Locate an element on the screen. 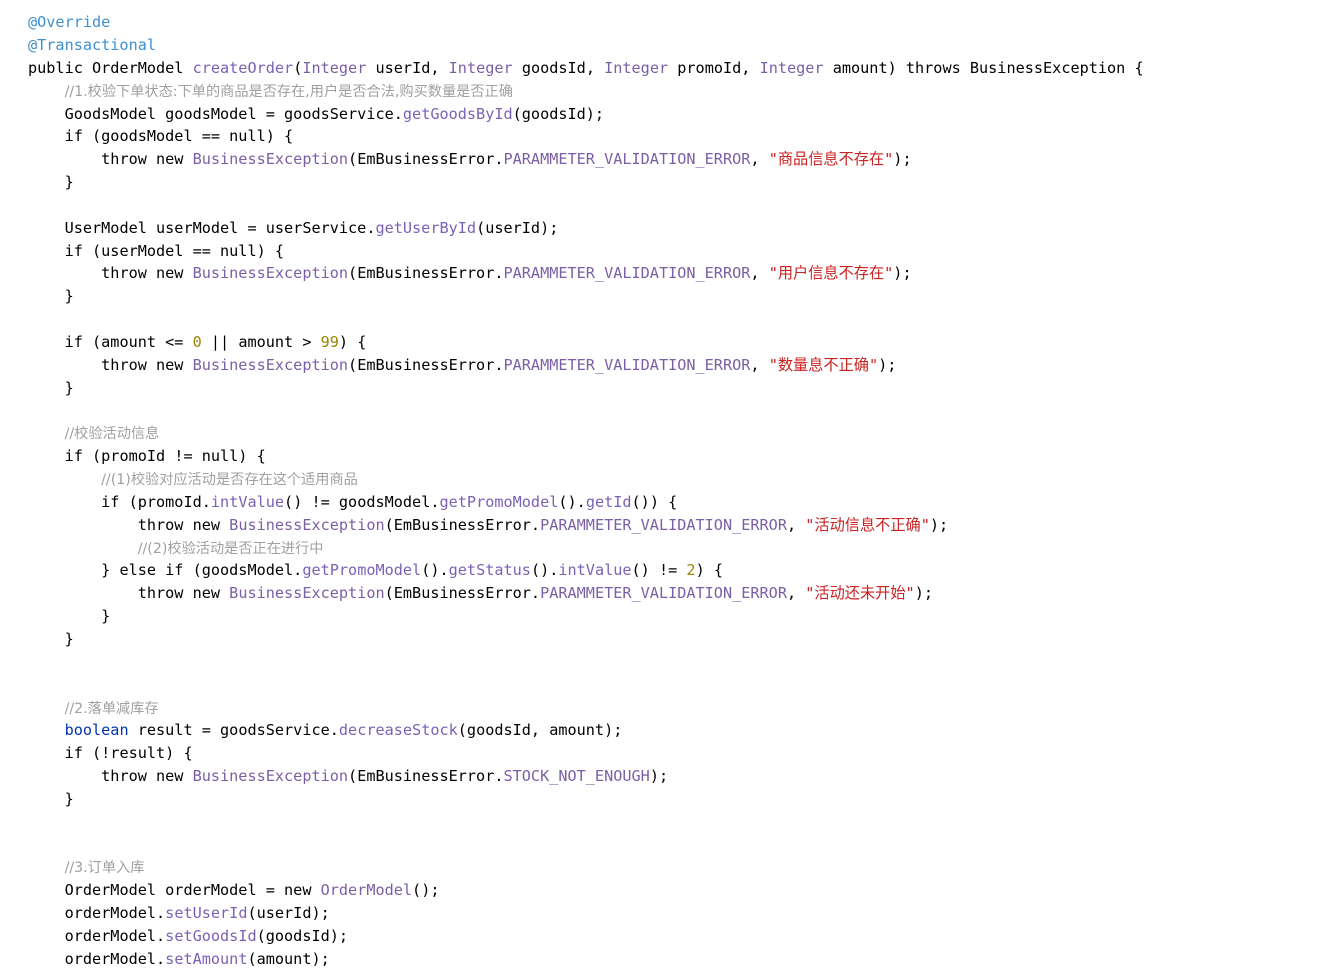  token-plain: ) { is located at coordinates (709, 570).